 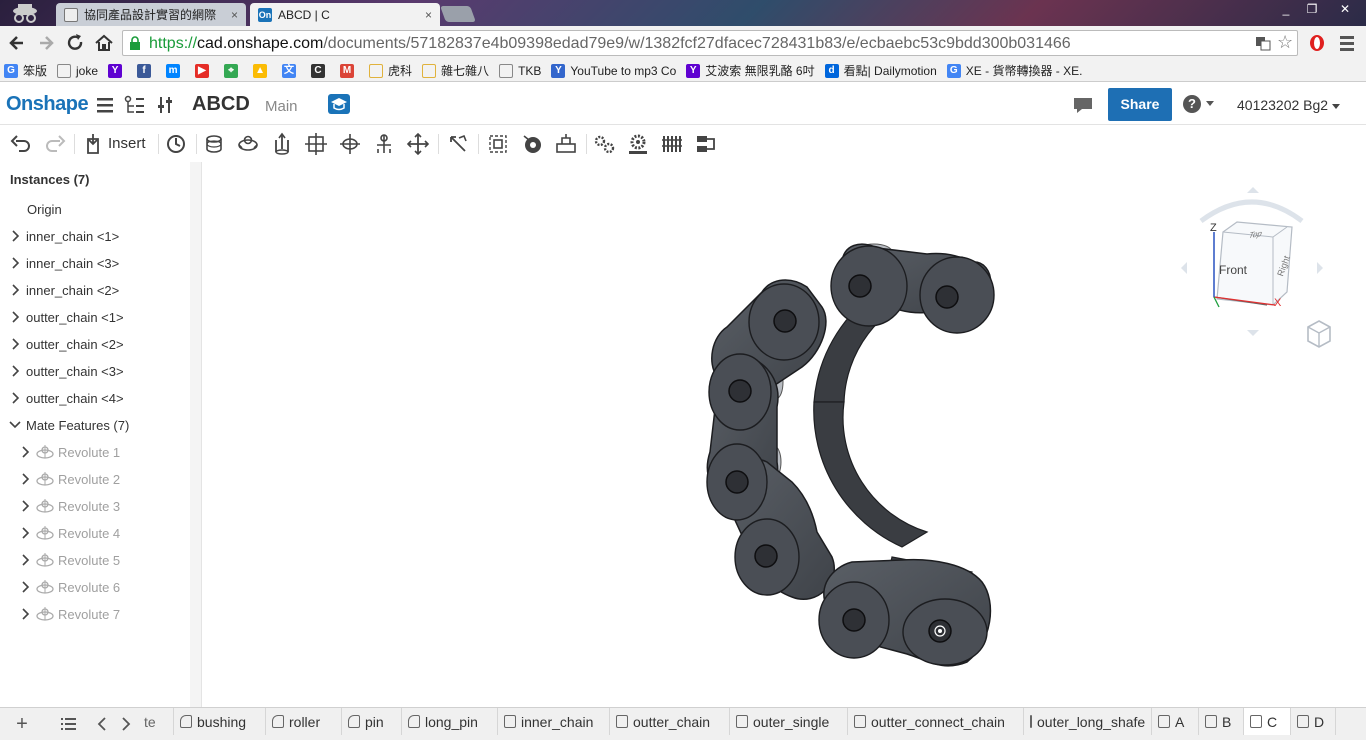 I want to click on close-window-button: ✕, so click(x=1345, y=10).